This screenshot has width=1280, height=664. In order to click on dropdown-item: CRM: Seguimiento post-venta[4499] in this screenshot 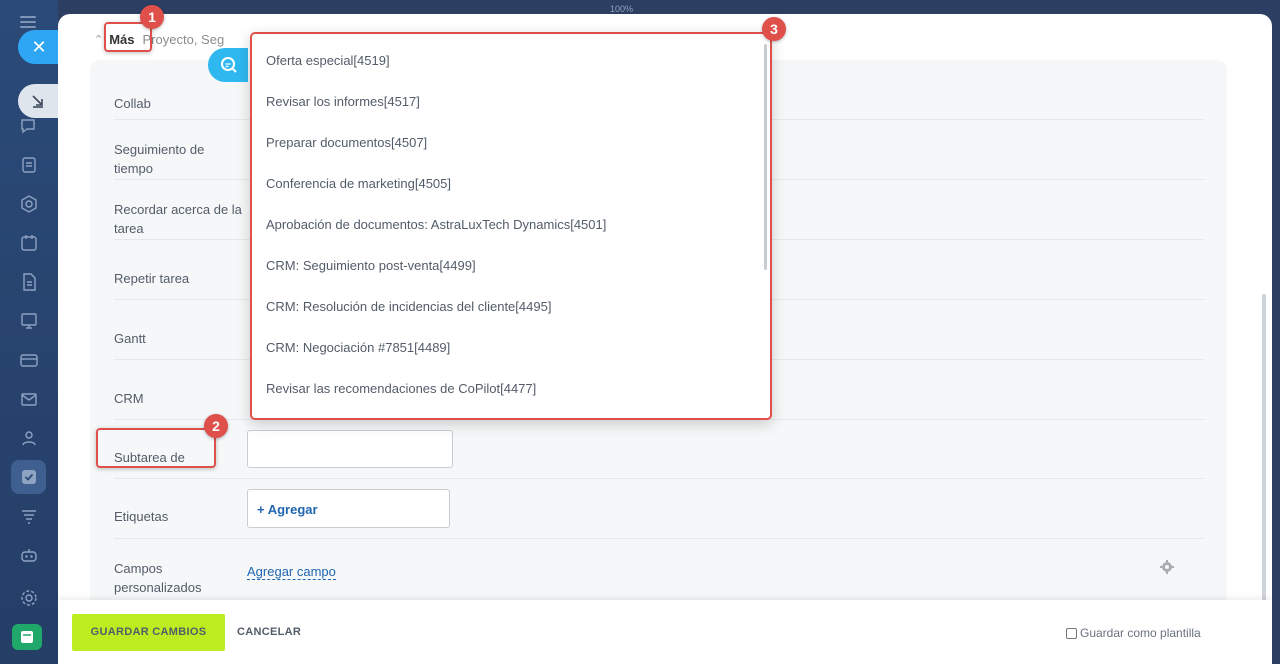, I will do `click(371, 265)`.